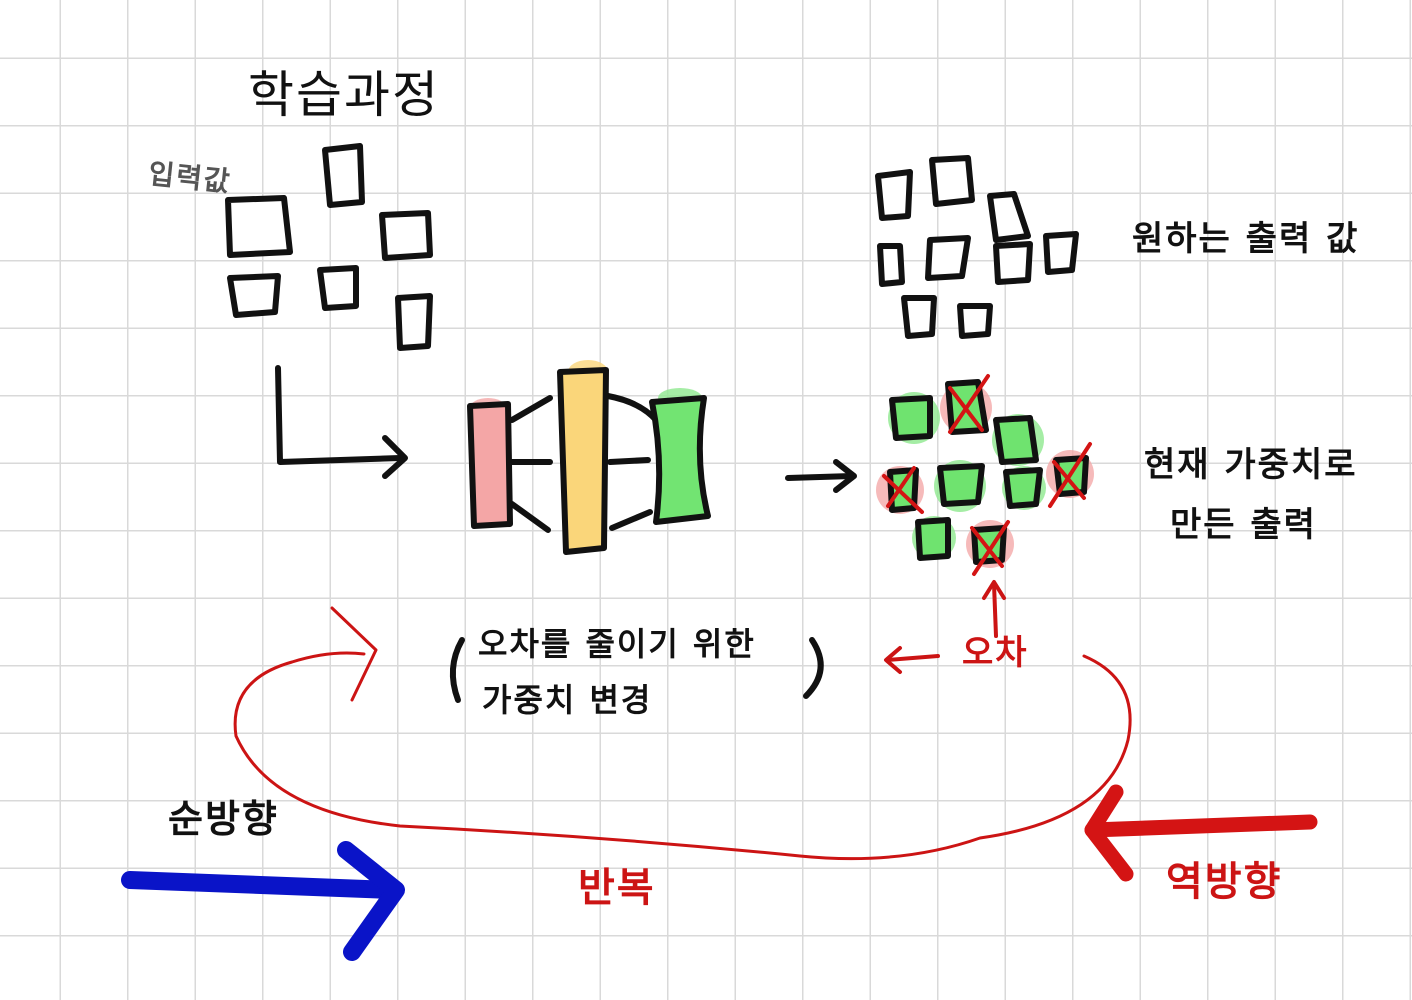 Image resolution: width=1412 pixels, height=1000 pixels. What do you see at coordinates (490, 465) in the screenshot?
I see `input-layer` at bounding box center [490, 465].